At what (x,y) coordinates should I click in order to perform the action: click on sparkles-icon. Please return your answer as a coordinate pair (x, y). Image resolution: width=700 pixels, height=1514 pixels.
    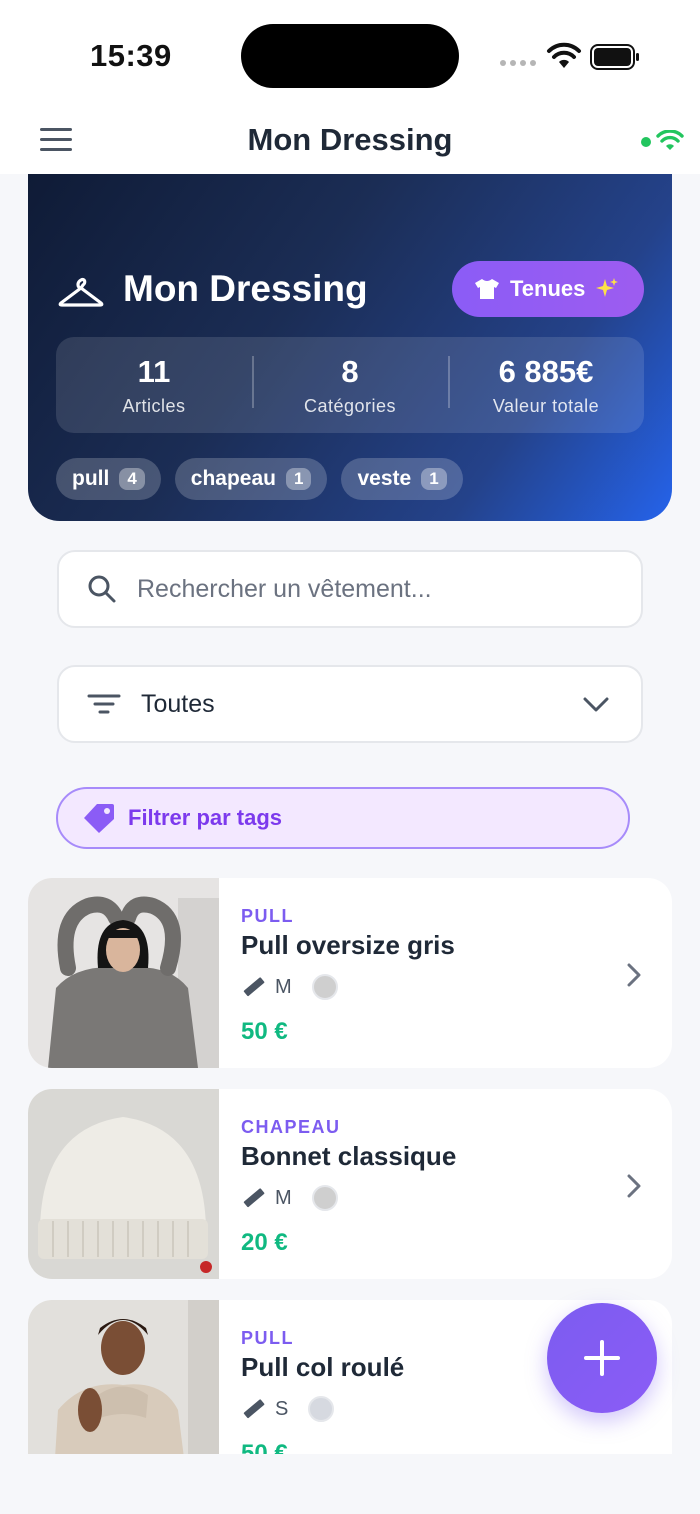
    Looking at the image, I should click on (607, 287).